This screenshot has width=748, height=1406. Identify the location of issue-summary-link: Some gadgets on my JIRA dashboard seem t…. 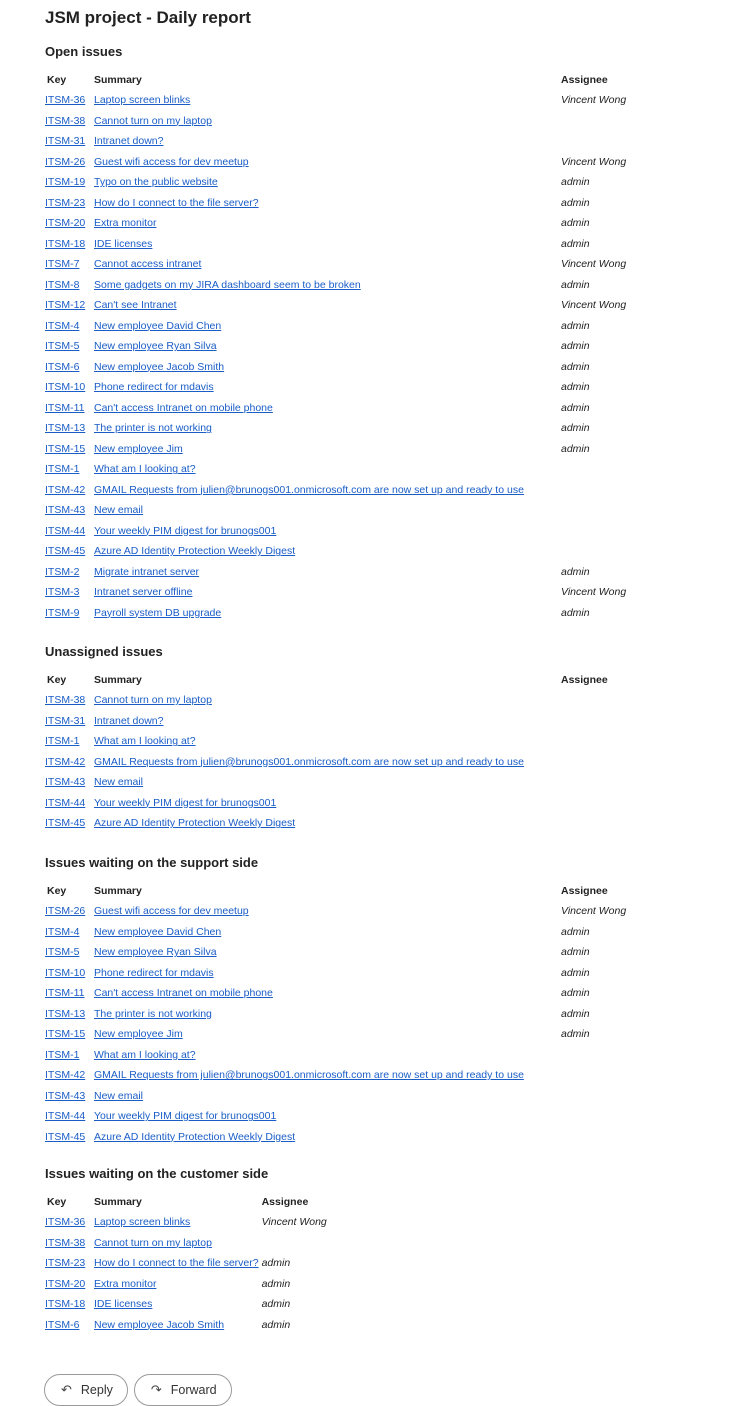
(227, 285).